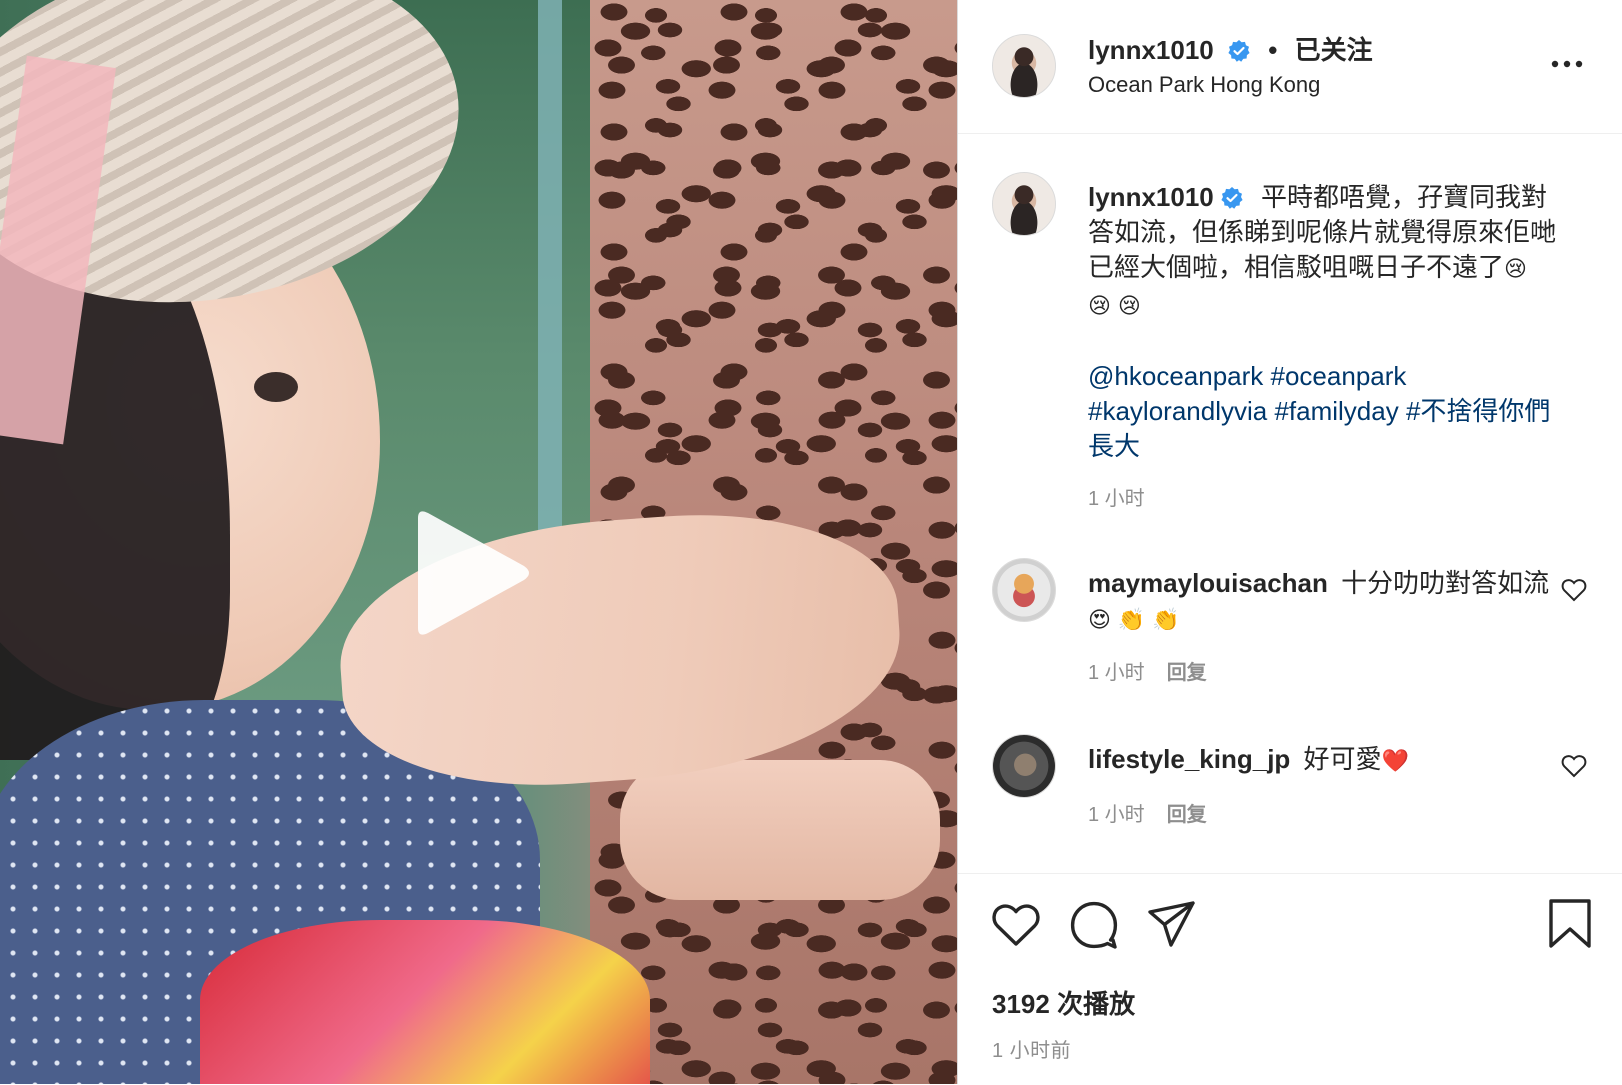 The height and width of the screenshot is (1085, 1622). What do you see at coordinates (1290, 794) in the screenshot?
I see `list-item: lifestyle_king_jp 好可愛❤️ 1 小时 回复` at bounding box center [1290, 794].